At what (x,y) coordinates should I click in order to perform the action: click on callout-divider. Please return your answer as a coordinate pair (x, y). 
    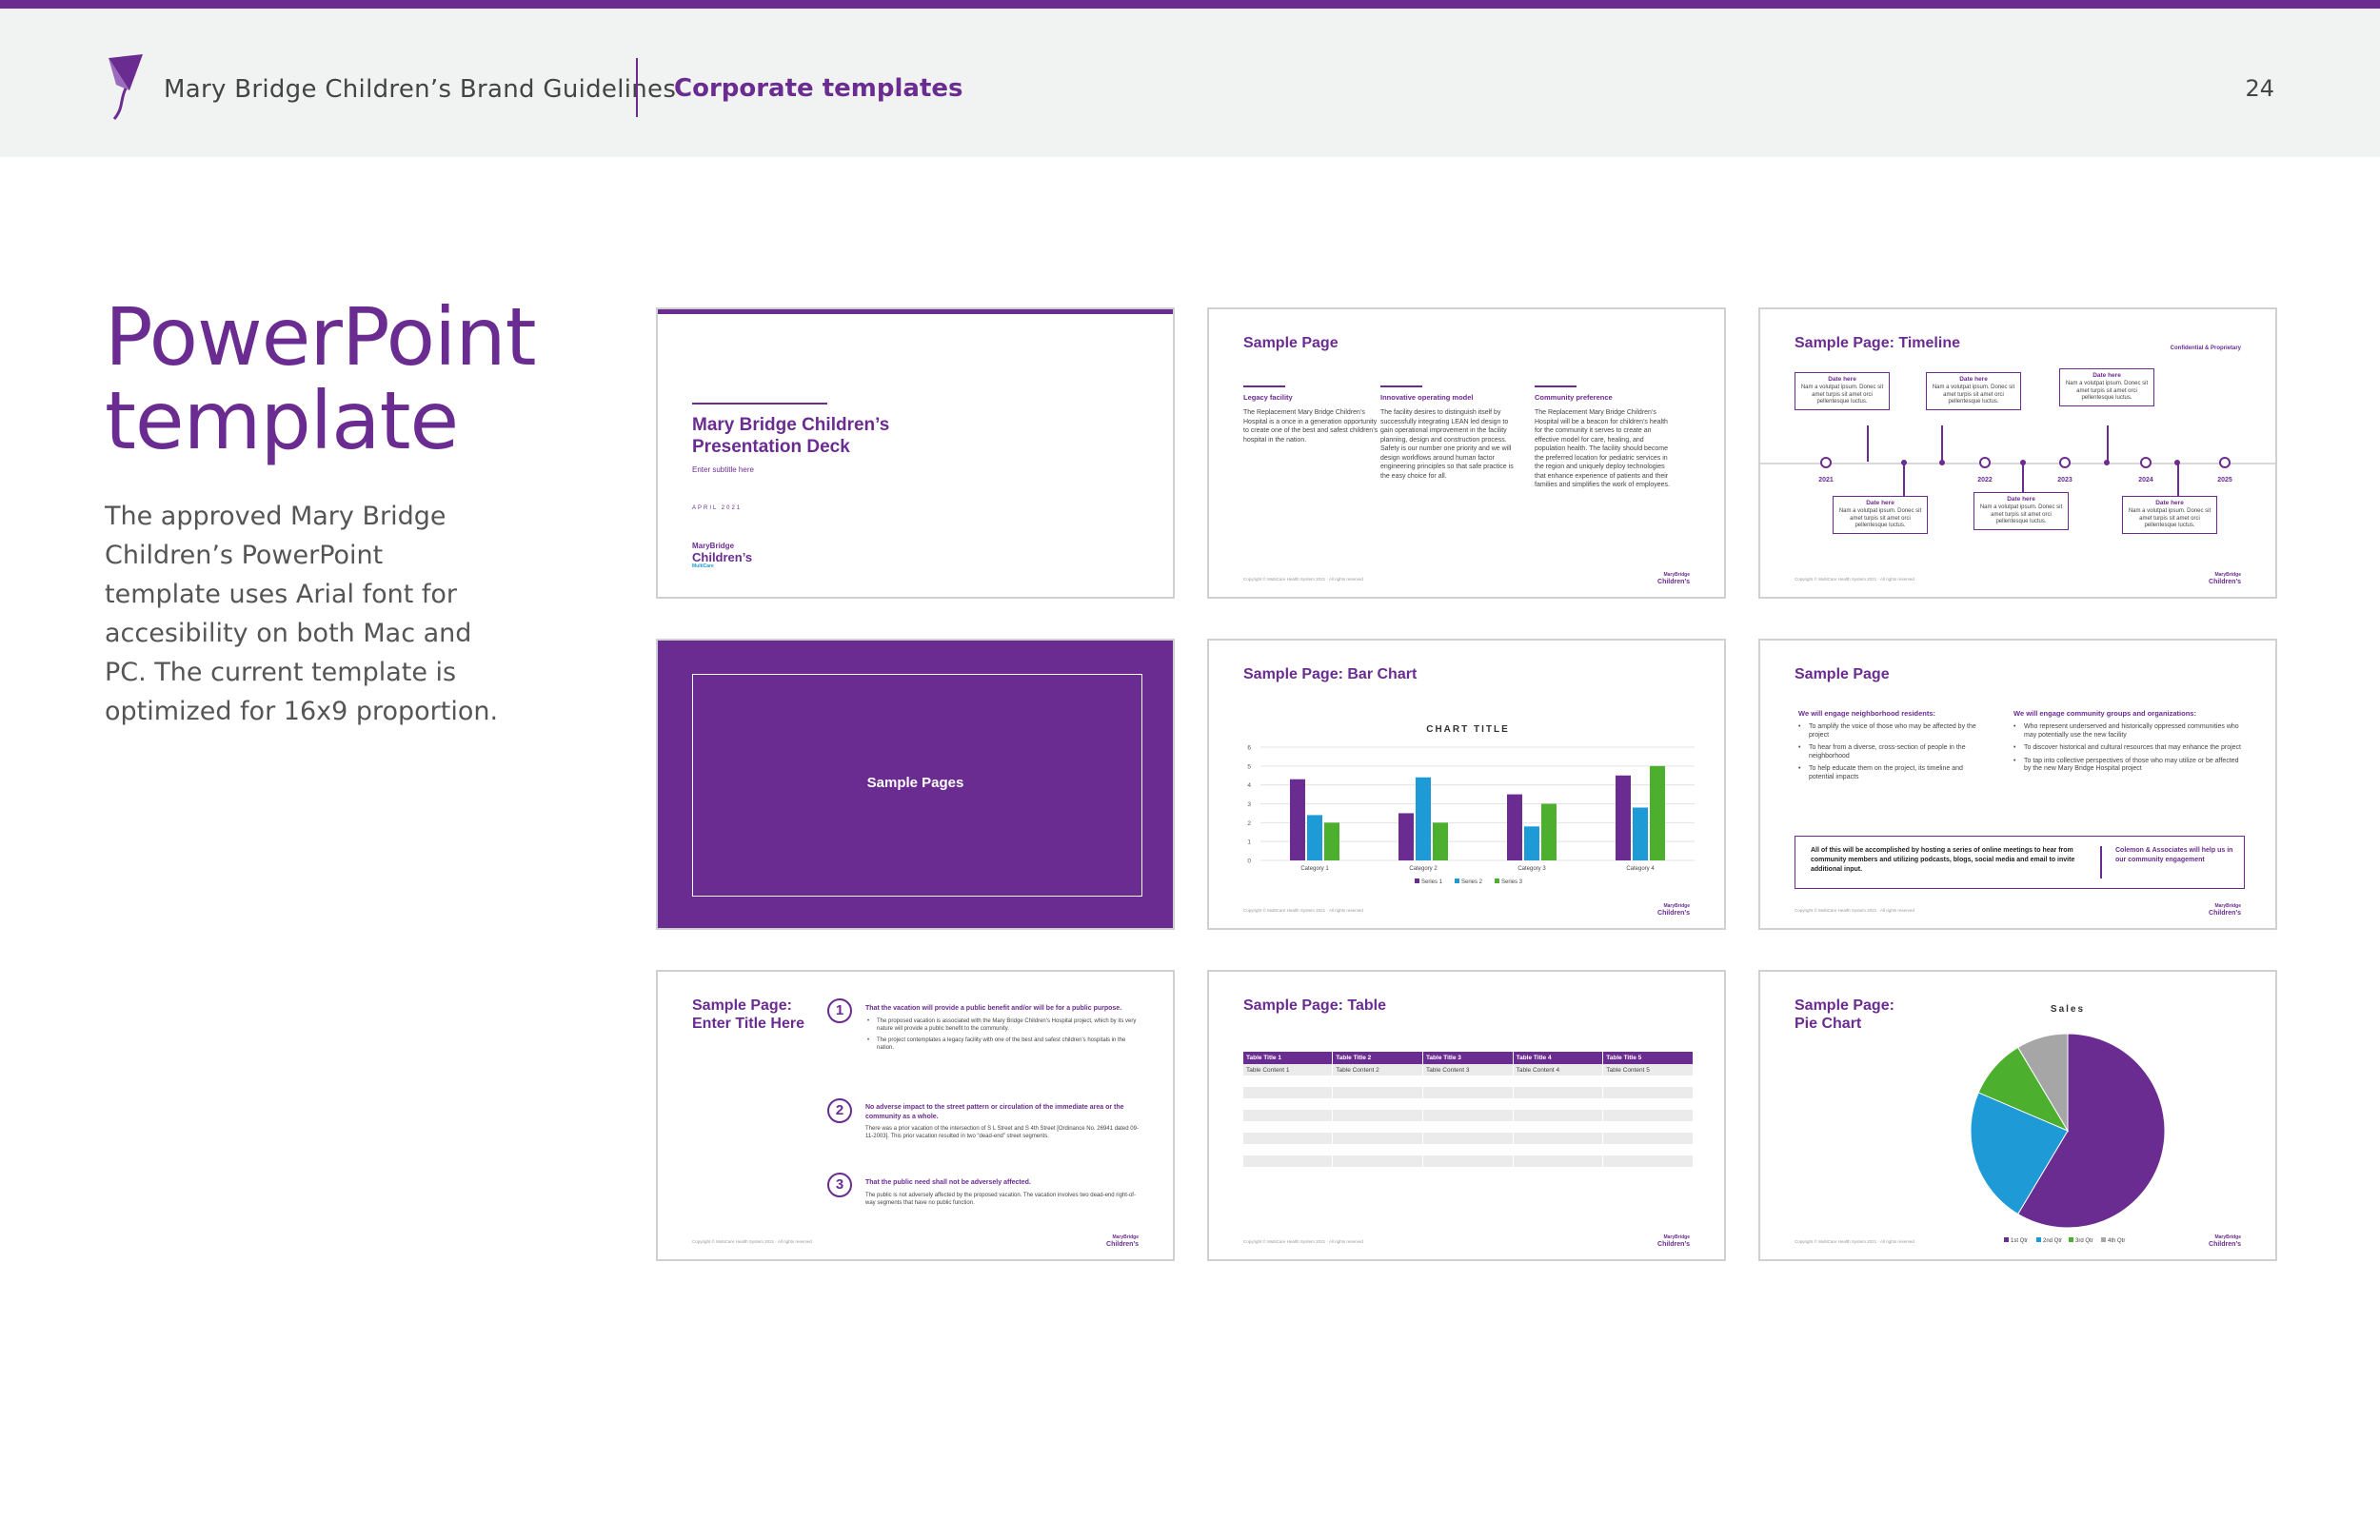
    Looking at the image, I should click on (2101, 862).